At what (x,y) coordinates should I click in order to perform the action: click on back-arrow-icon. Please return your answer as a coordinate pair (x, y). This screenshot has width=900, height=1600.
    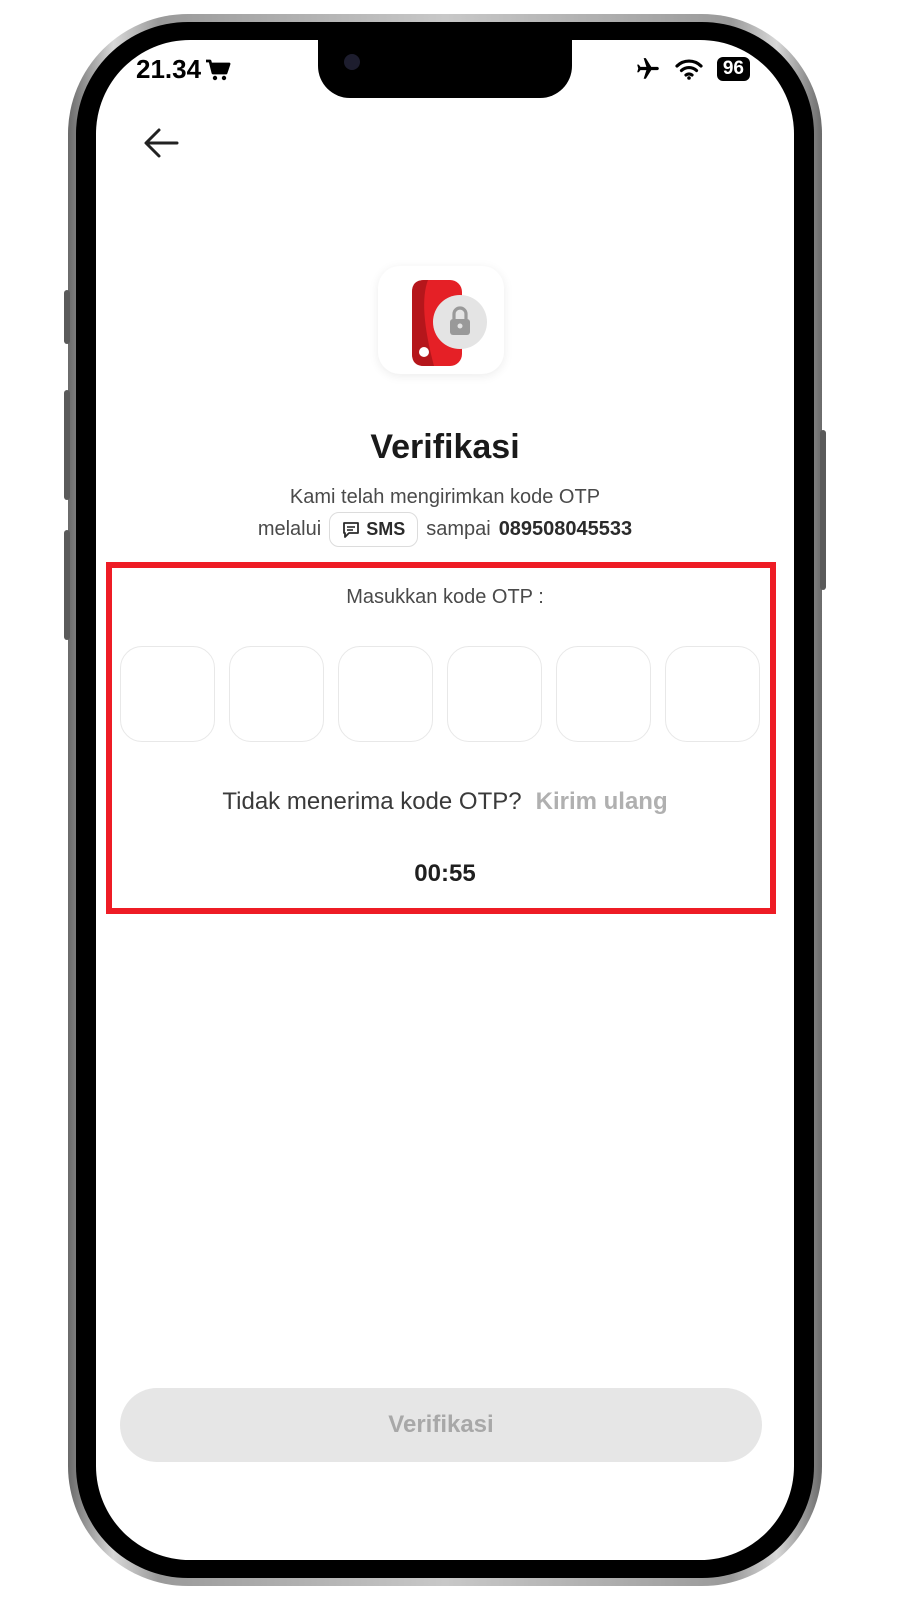
    Looking at the image, I should click on (161, 143).